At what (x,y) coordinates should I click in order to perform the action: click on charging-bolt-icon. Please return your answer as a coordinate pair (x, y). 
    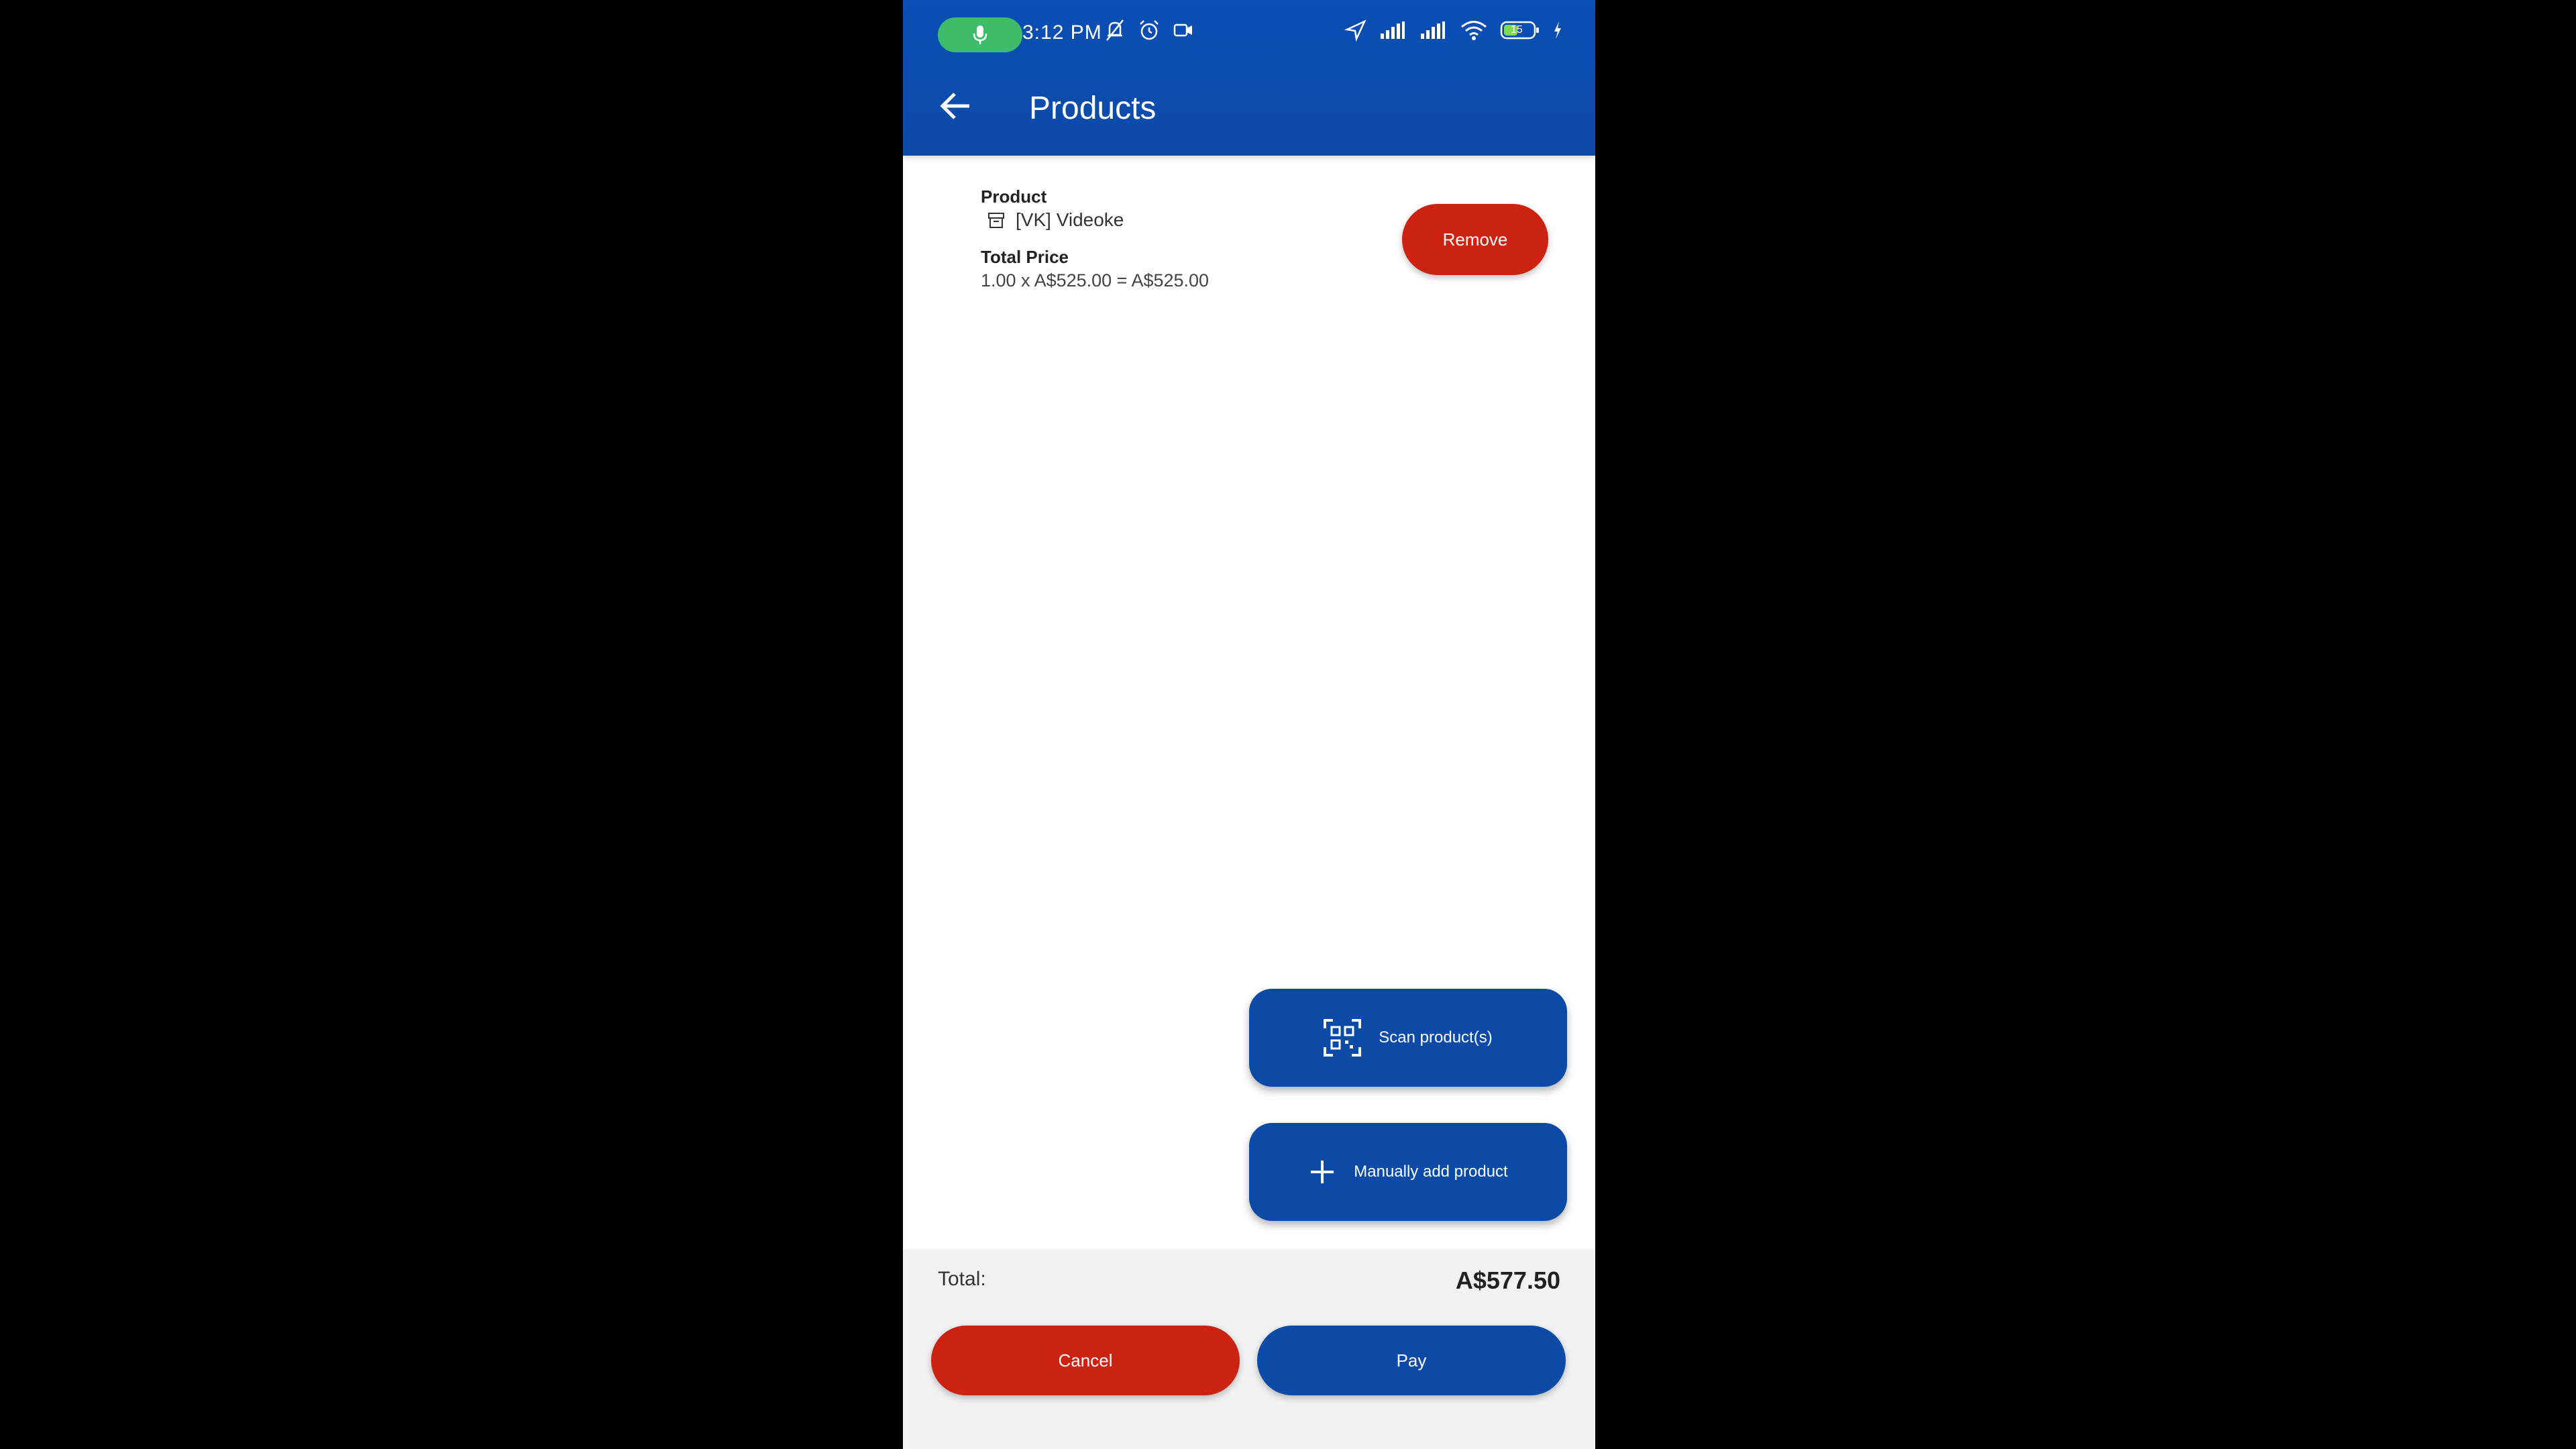
    Looking at the image, I should click on (1557, 30).